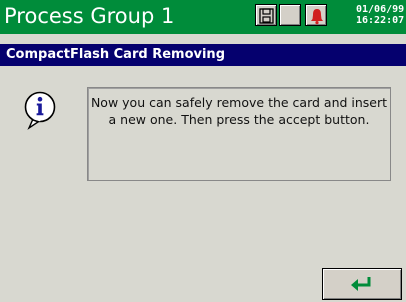 Image resolution: width=406 pixels, height=302 pixels. I want to click on save-button, so click(266, 15).